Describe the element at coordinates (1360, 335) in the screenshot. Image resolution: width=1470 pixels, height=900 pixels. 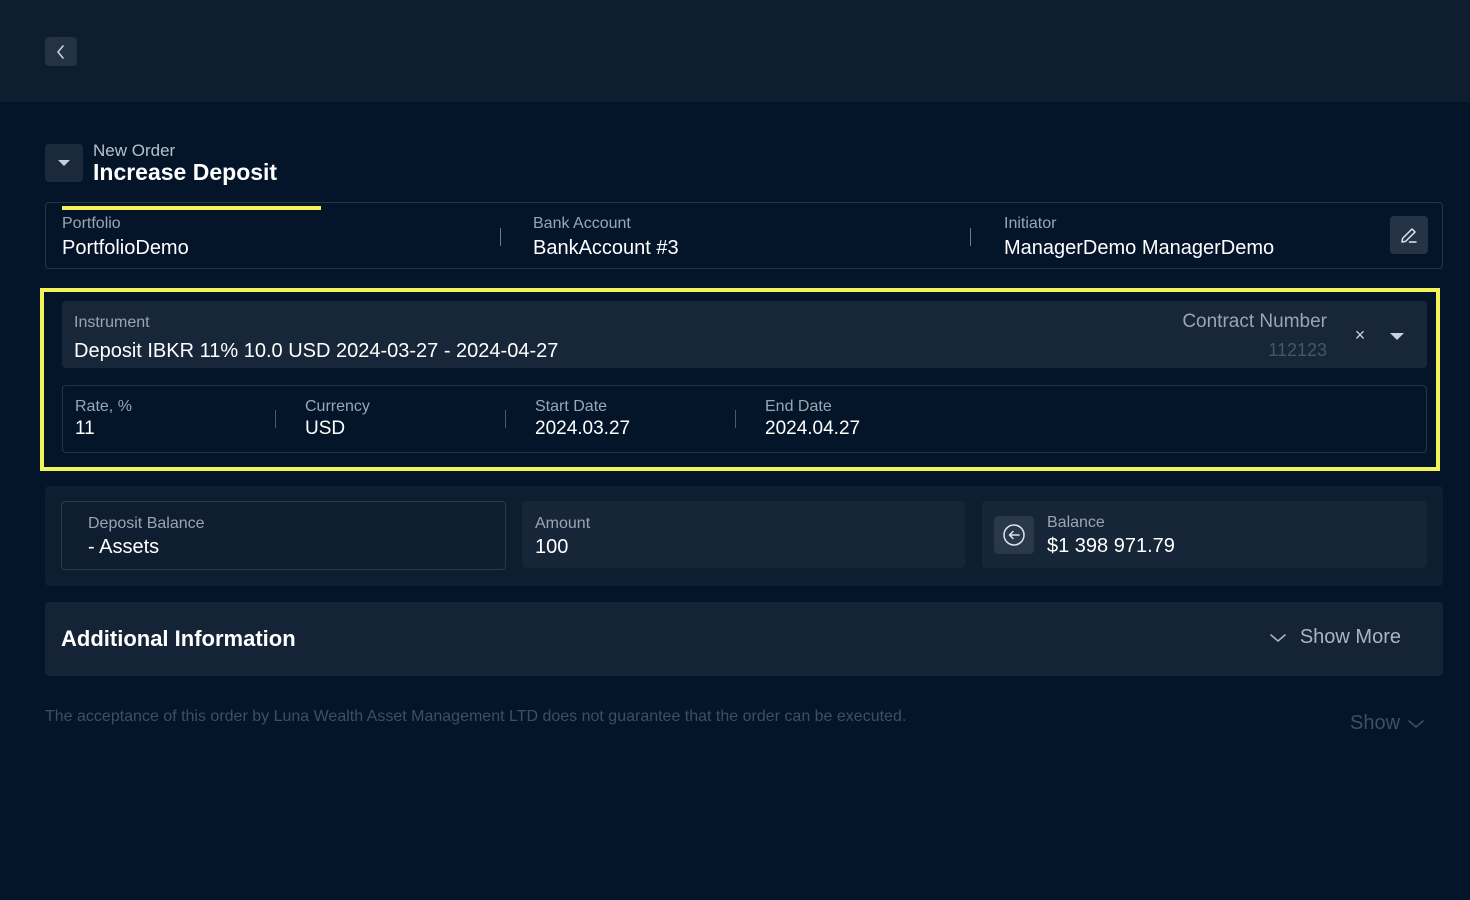
I see `clear-icon: ×` at that location.